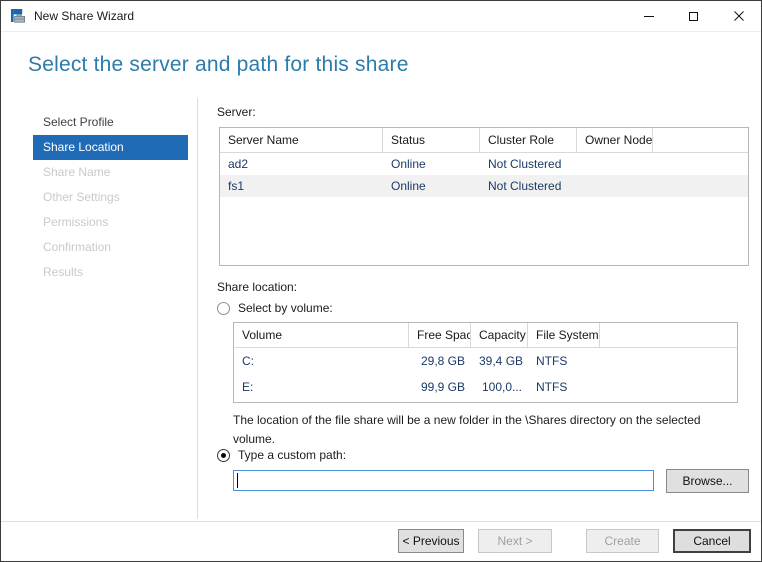  I want to click on close-button, so click(738, 16).